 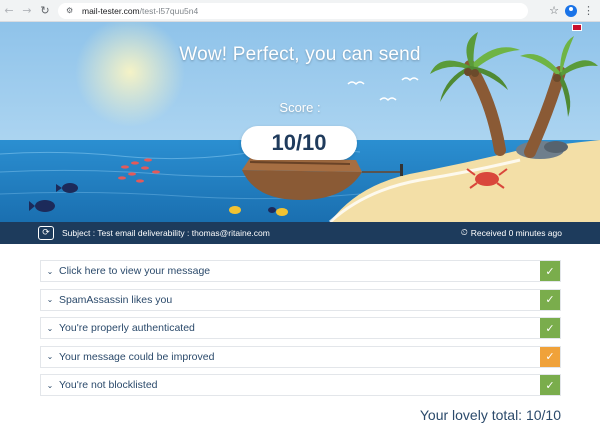 I want to click on hero-title: Wow! Perfect, you can send, so click(x=300, y=54).